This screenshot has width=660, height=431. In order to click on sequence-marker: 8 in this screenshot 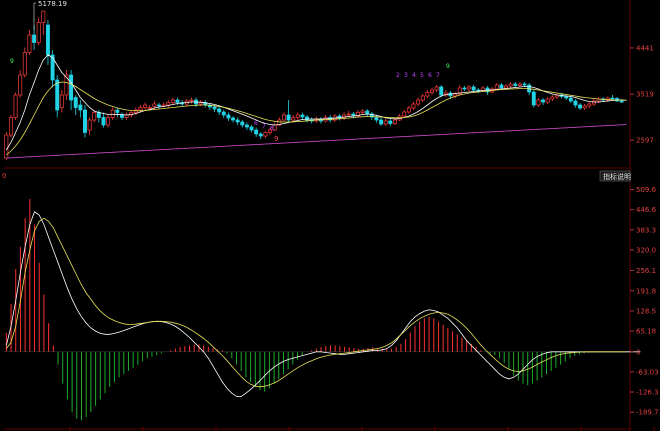, I will do `click(272, 128)`.